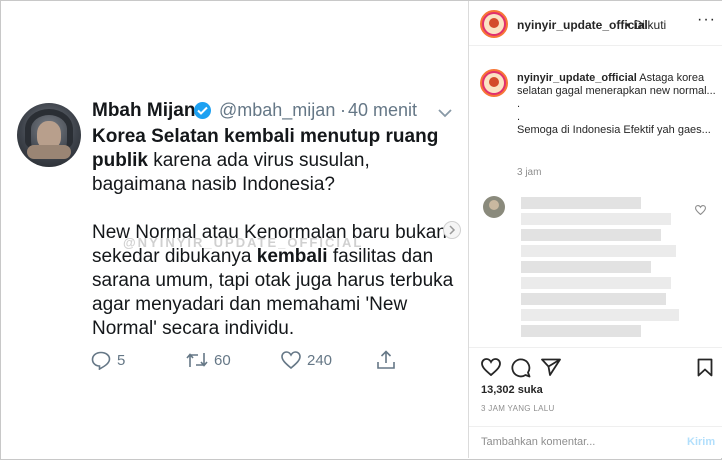 This screenshot has height=460, width=722. I want to click on share-button, so click(386, 360).